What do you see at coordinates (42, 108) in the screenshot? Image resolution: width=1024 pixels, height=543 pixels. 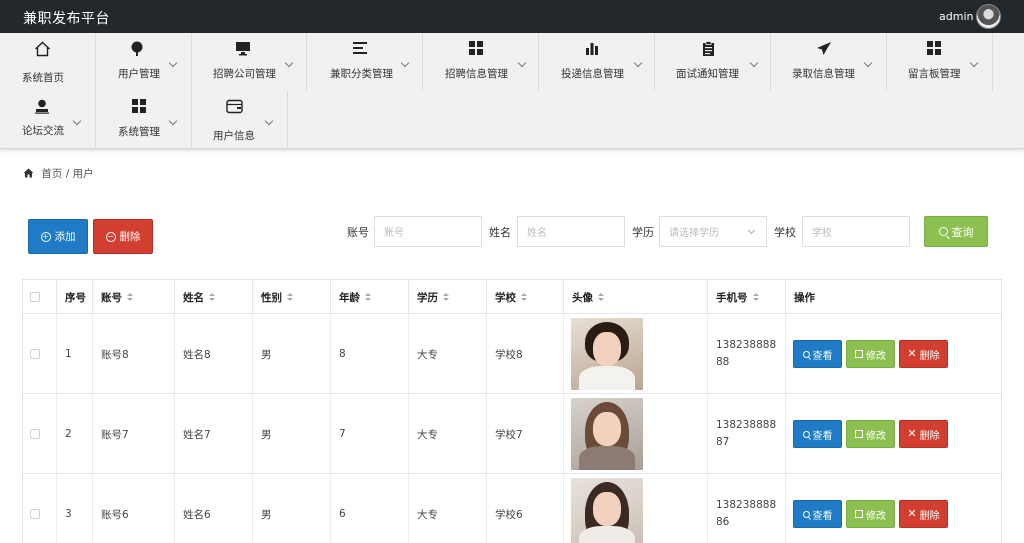 I see `user-icon` at bounding box center [42, 108].